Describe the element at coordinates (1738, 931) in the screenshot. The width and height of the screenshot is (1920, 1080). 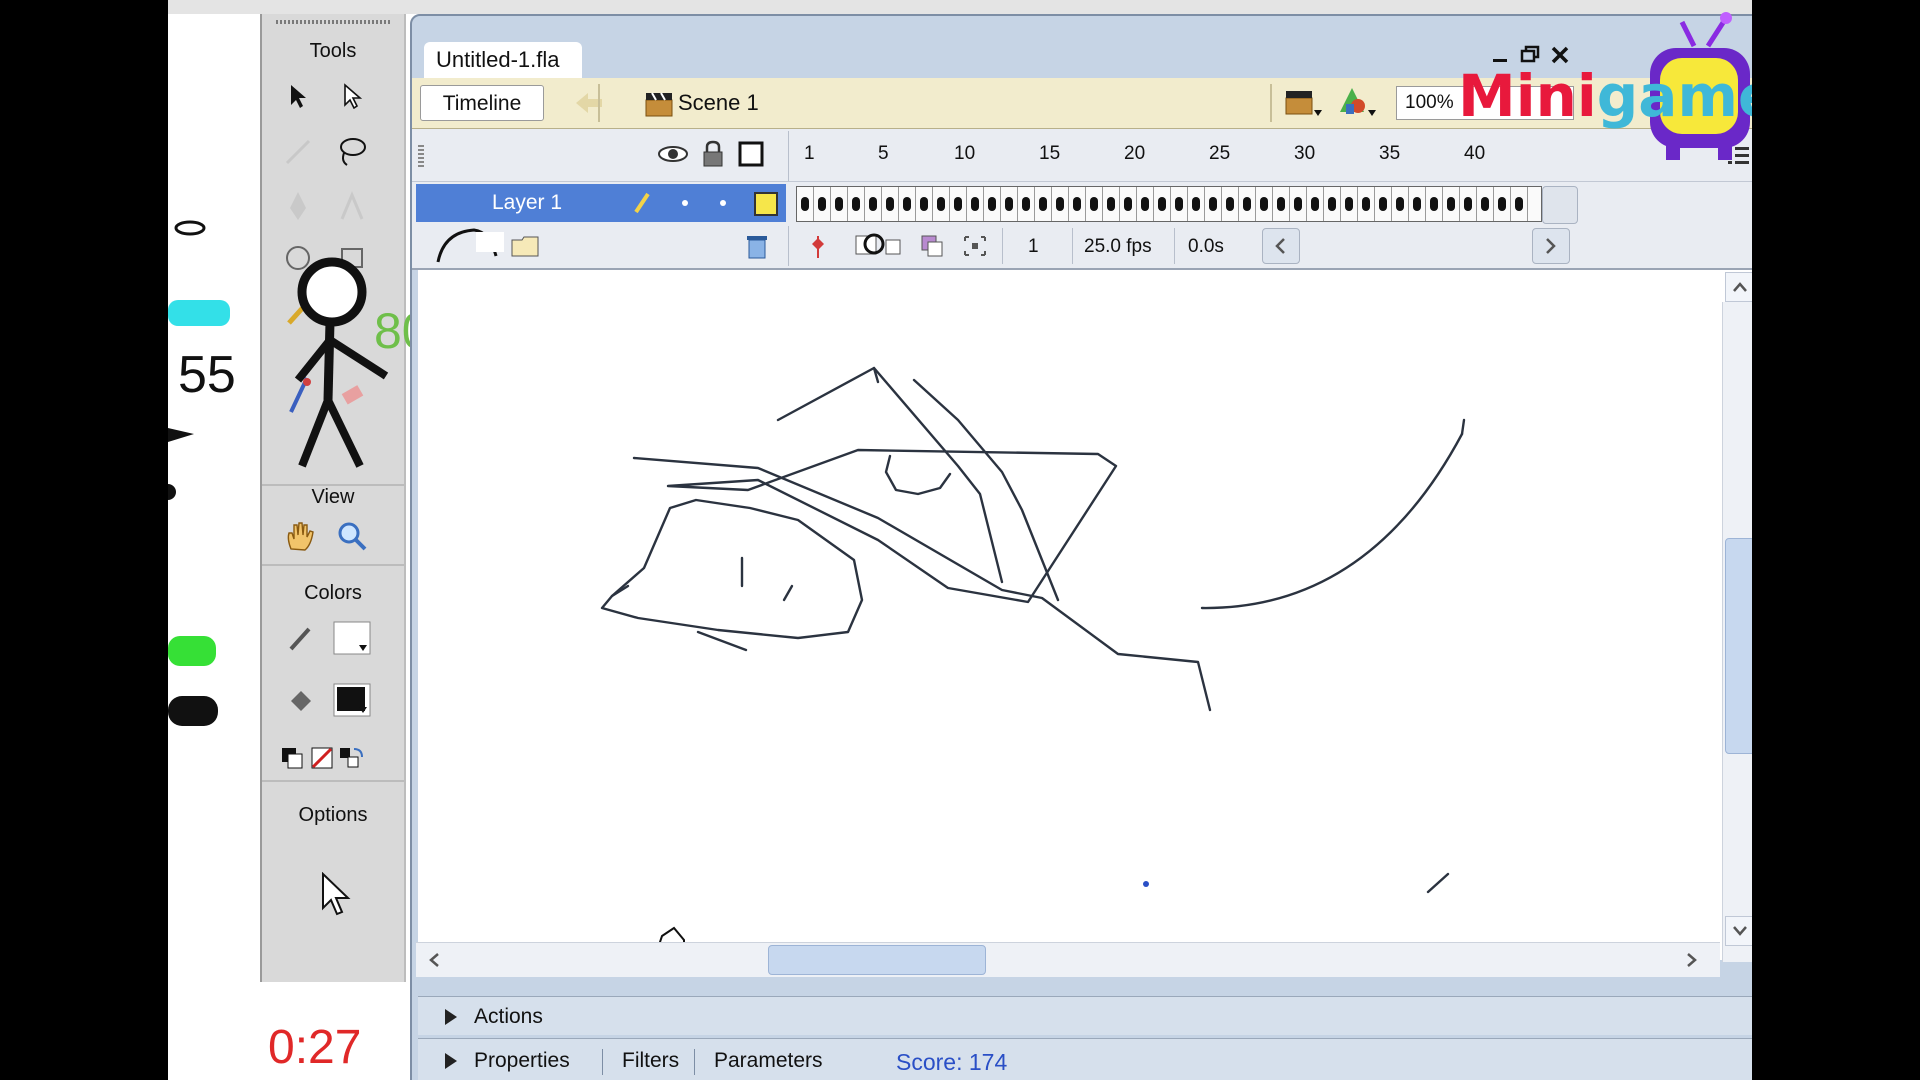
I see `scroll-down-button` at that location.